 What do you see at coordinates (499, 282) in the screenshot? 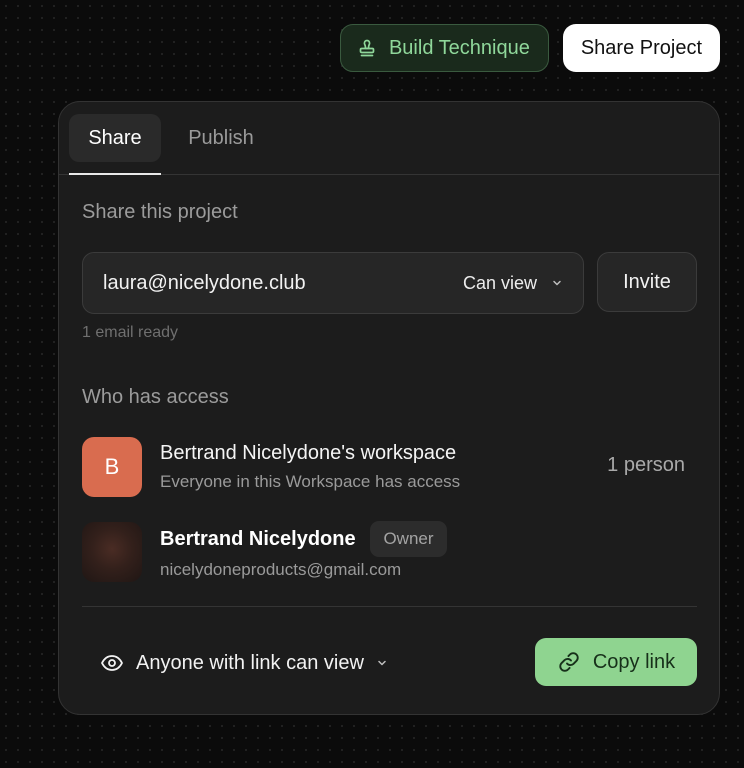
I see `permission-select-label: Can view` at bounding box center [499, 282].